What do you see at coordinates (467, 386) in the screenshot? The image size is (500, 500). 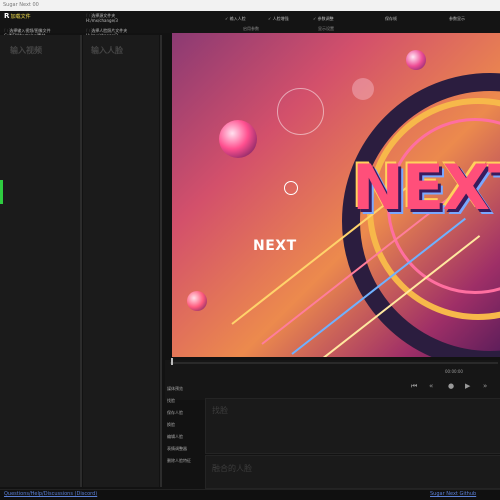 I see `play-icon: ▶` at bounding box center [467, 386].